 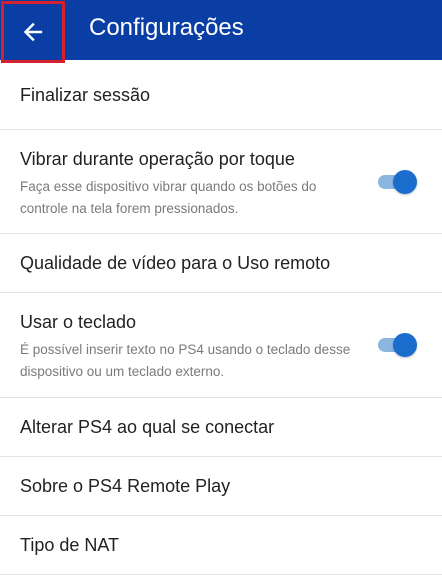 I want to click on setting-about: Sobre o PS4 Remote Play, so click(x=221, y=486).